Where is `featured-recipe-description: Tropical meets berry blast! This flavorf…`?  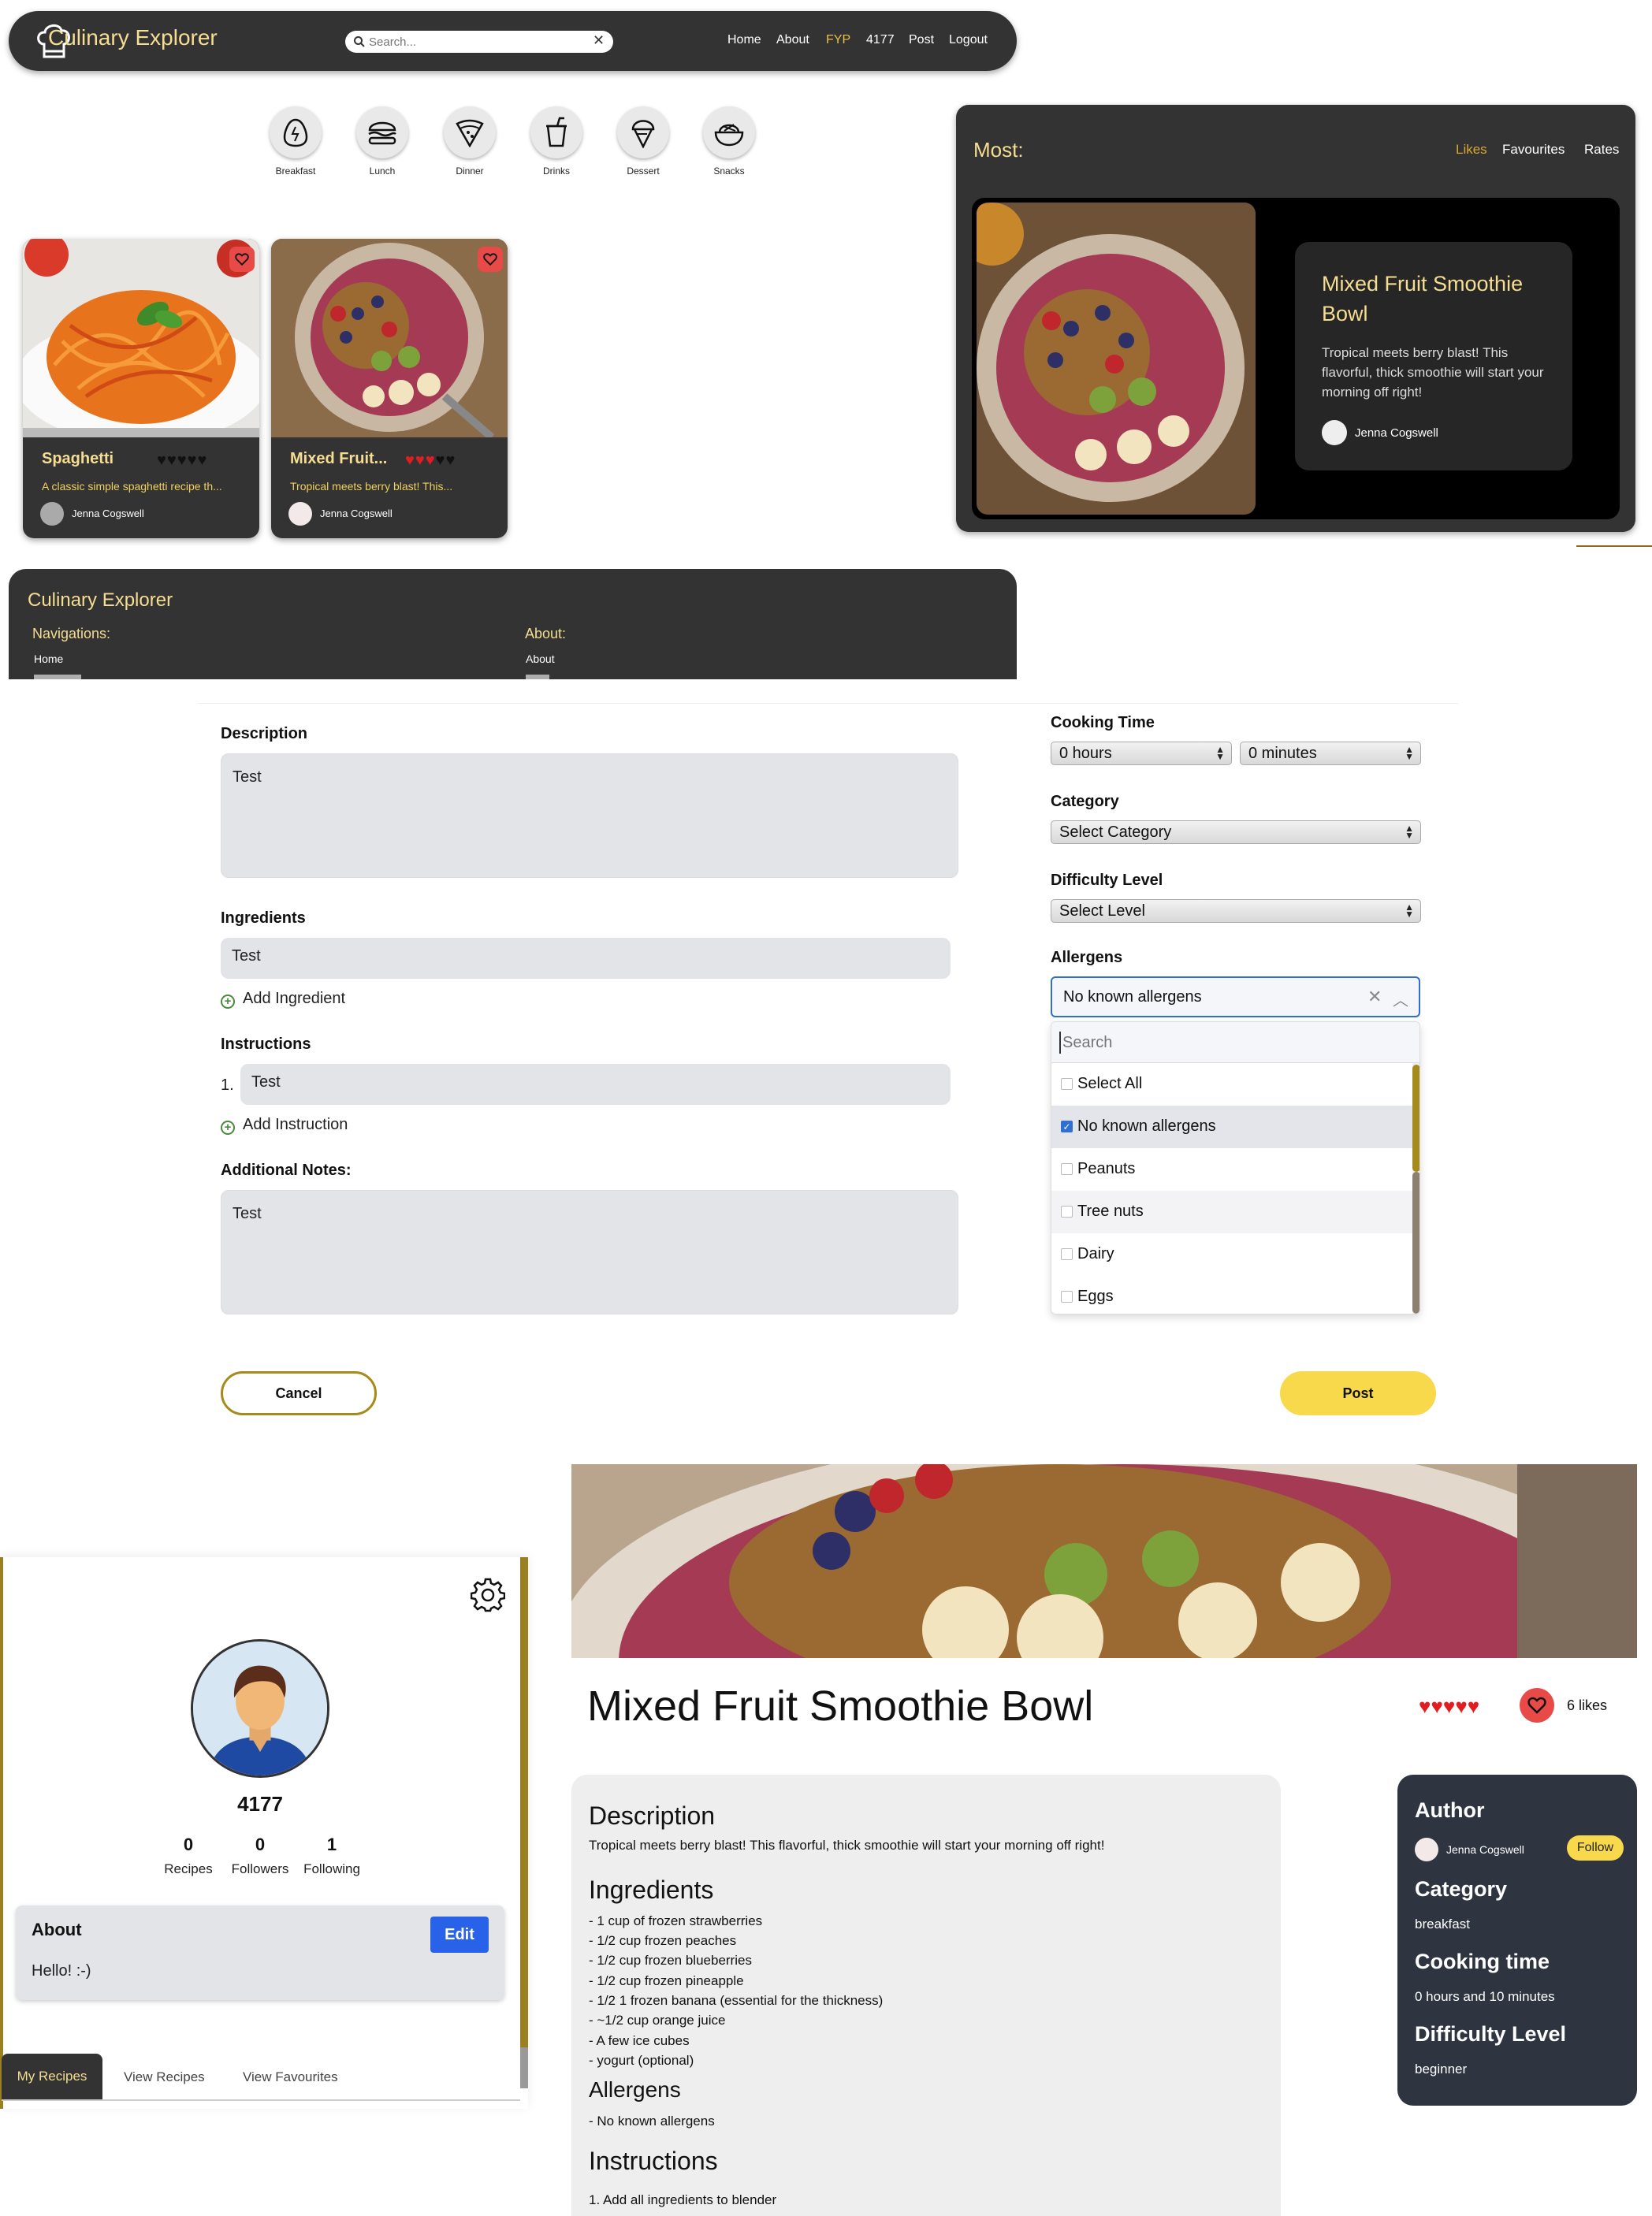 featured-recipe-description: Tropical meets berry blast! This flavorf… is located at coordinates (1433, 372).